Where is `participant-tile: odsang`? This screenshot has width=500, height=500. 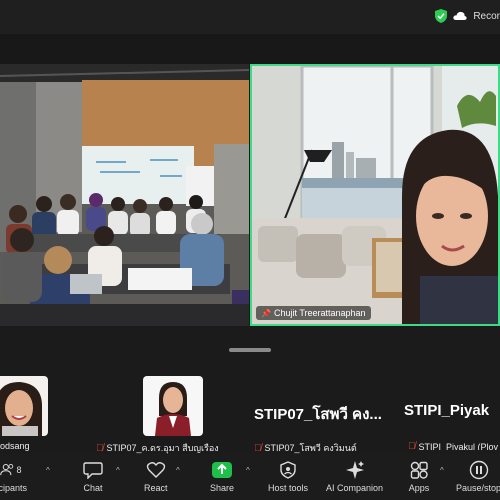 participant-tile: odsang is located at coordinates (35, 410).